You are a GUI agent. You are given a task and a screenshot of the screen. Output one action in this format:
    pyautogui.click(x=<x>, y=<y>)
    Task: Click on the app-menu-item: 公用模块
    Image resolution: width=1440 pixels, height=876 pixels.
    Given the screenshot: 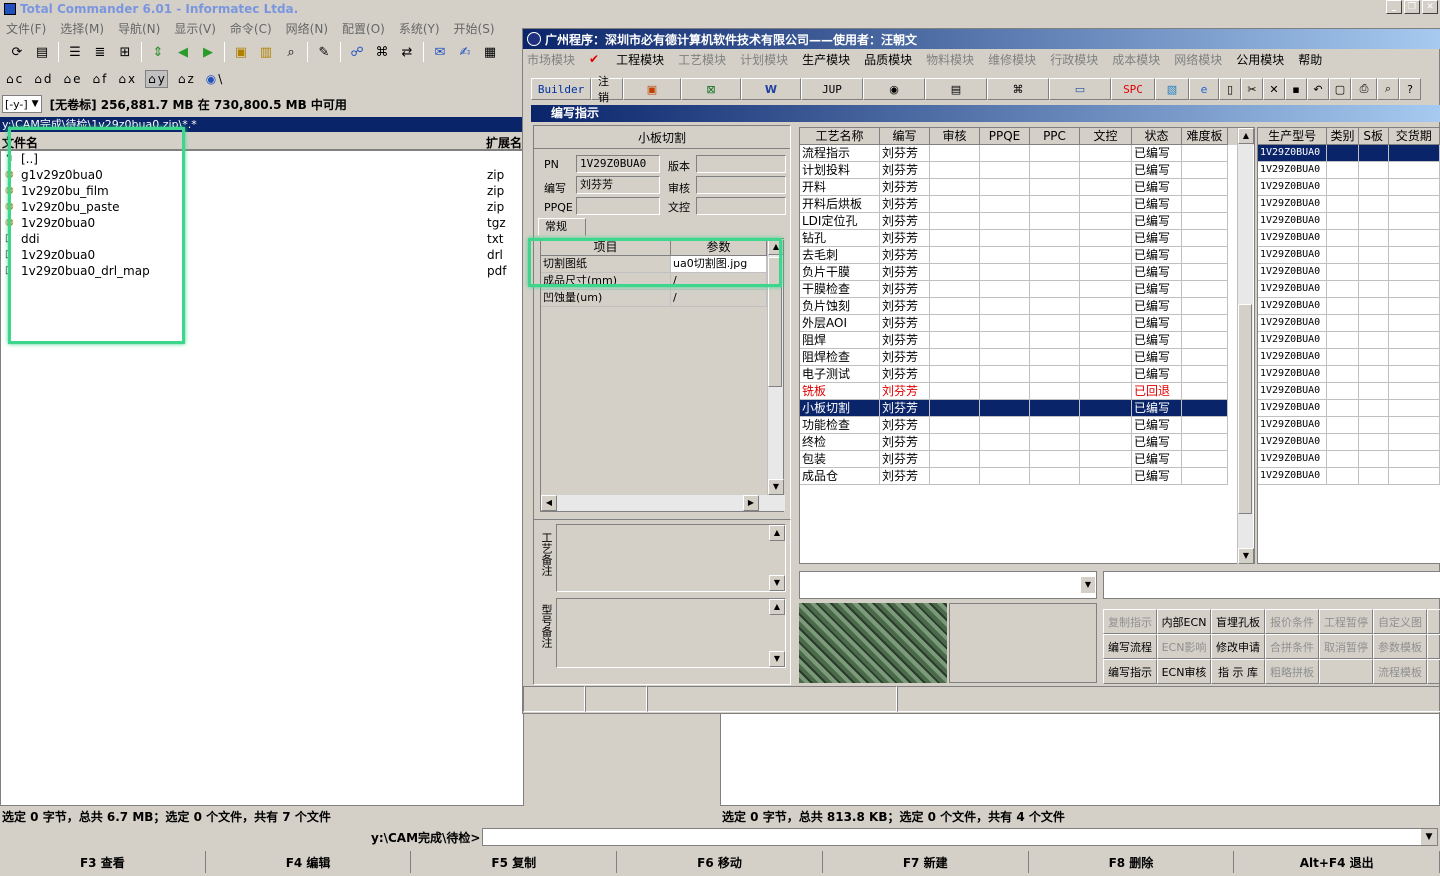 What is the action you would take?
    pyautogui.click(x=1260, y=59)
    